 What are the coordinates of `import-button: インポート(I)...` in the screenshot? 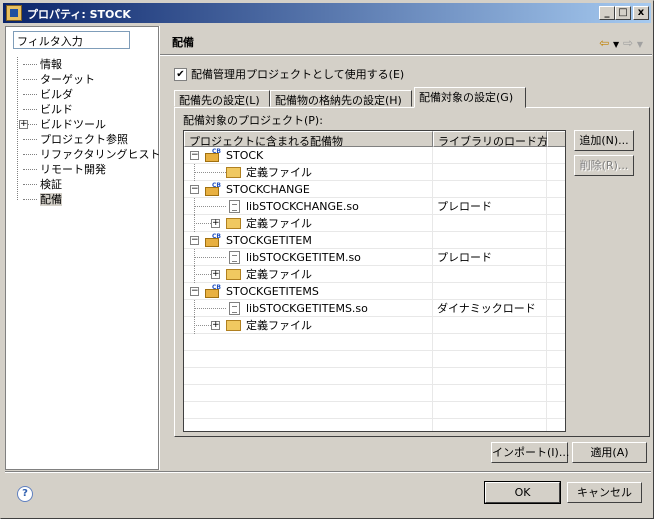 It's located at (530, 452).